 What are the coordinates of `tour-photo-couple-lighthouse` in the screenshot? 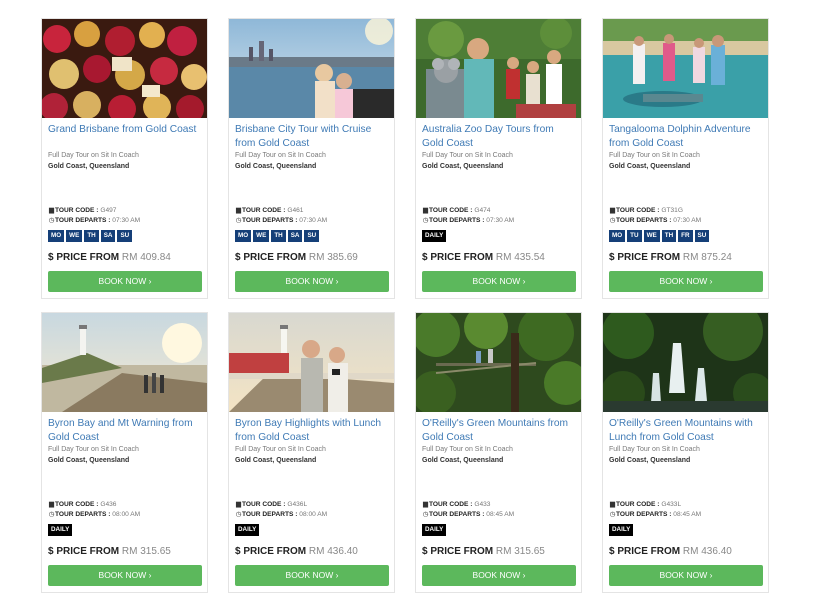 It's located at (311, 362).